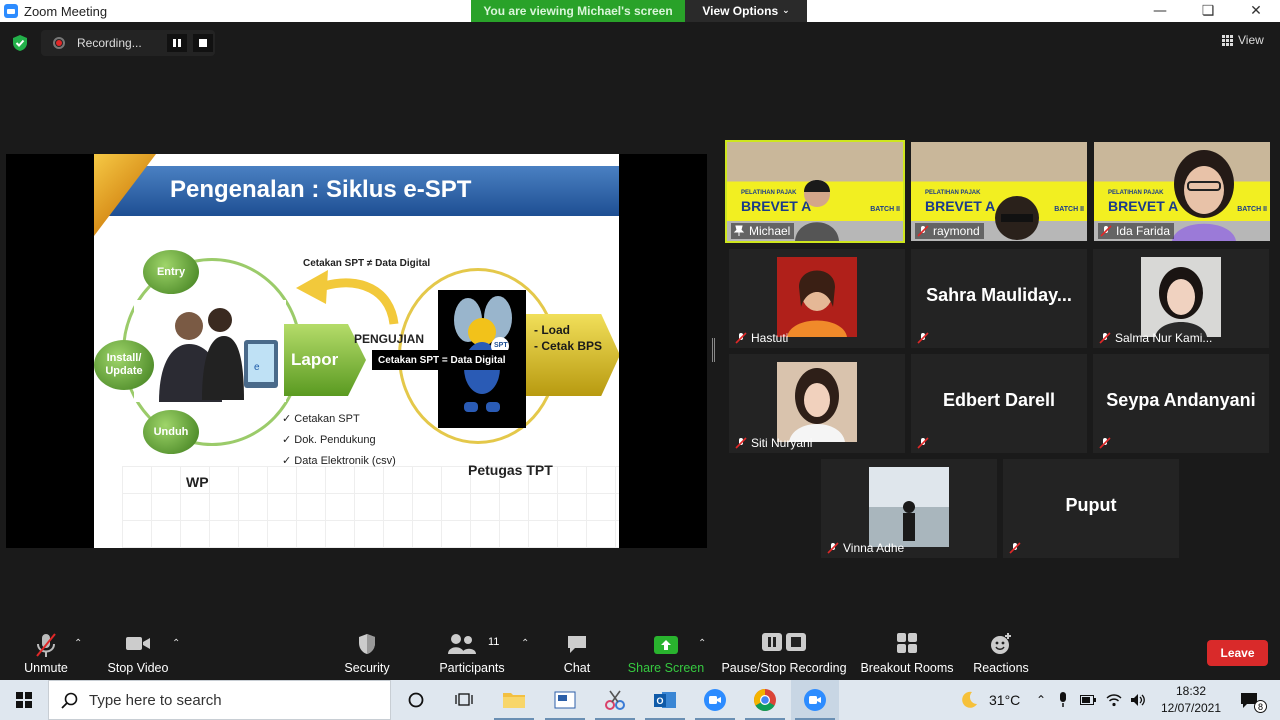 This screenshot has height=720, width=1280. Describe the element at coordinates (510, 470) in the screenshot. I see `petugas-label: Petugas TPT` at that location.